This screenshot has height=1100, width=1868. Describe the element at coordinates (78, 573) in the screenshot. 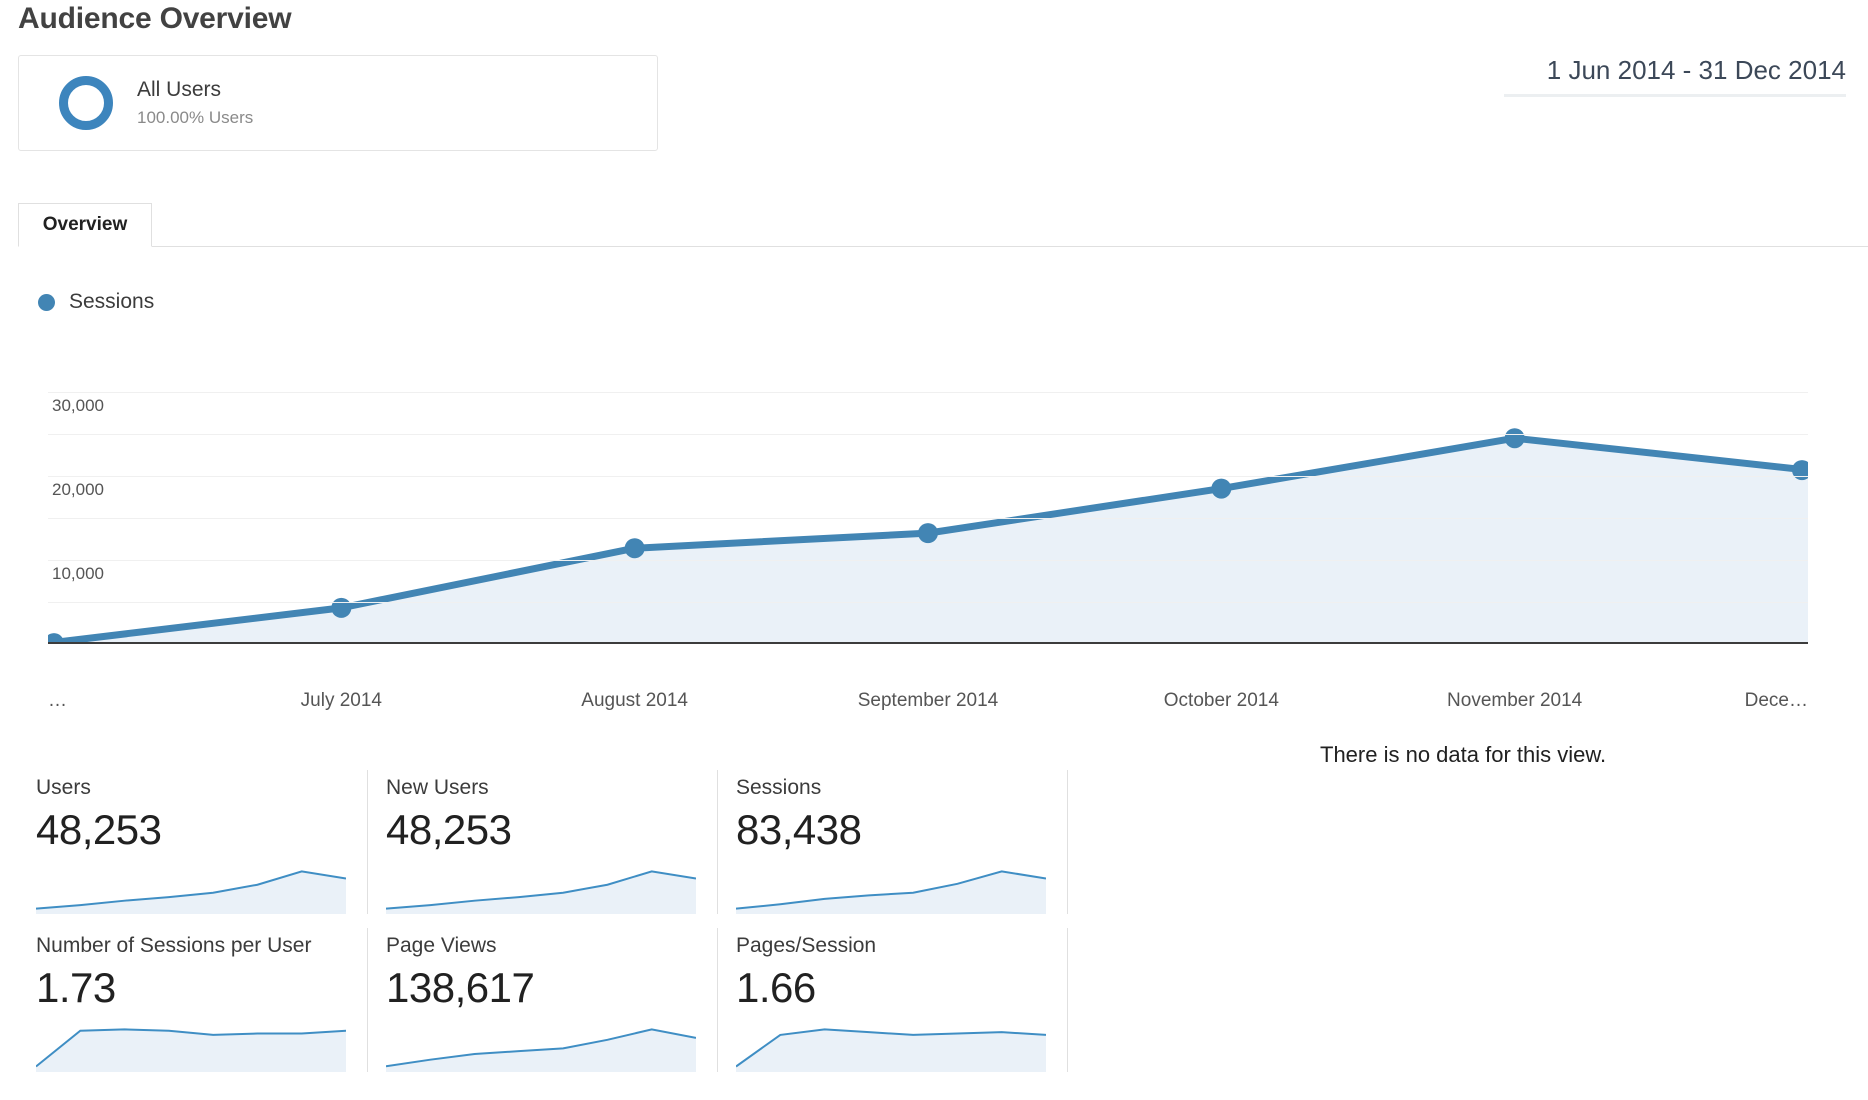

I see `chart-y-tick-label: 10,000` at that location.